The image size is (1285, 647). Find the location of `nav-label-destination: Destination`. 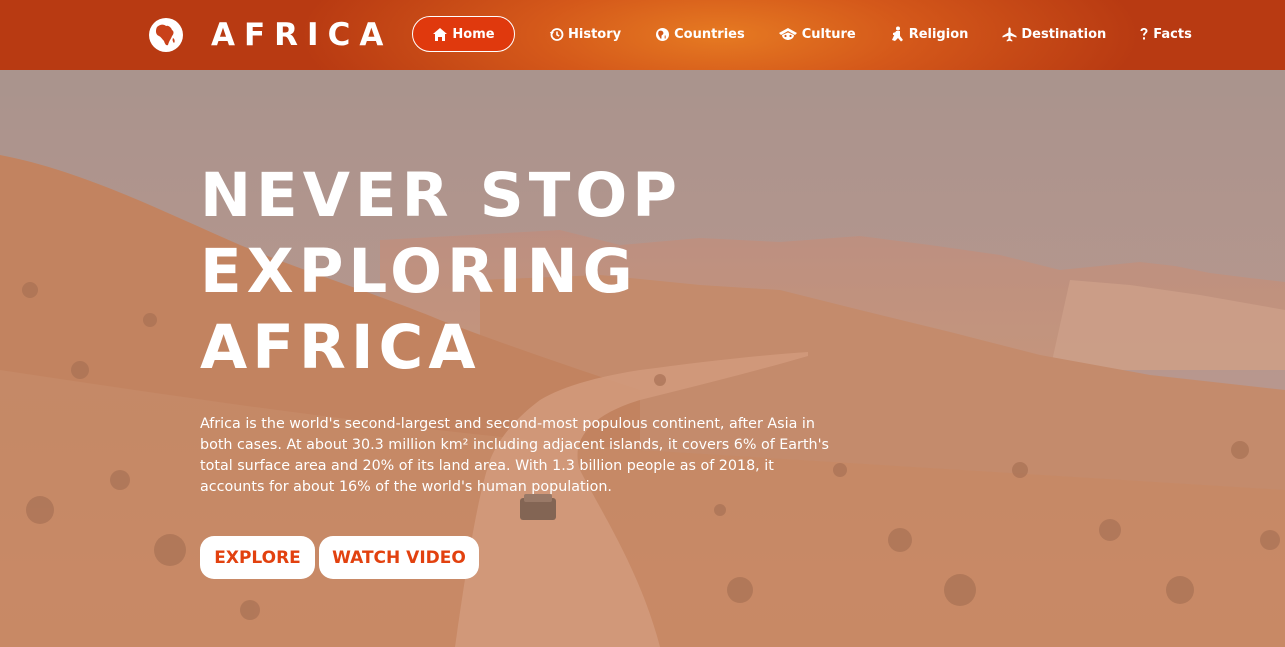

nav-label-destination: Destination is located at coordinates (1064, 34).